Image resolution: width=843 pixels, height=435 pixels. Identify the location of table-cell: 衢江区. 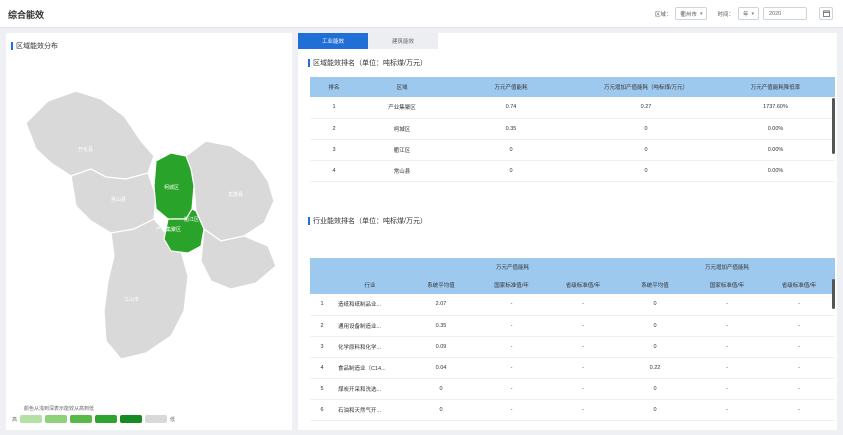
(402, 150).